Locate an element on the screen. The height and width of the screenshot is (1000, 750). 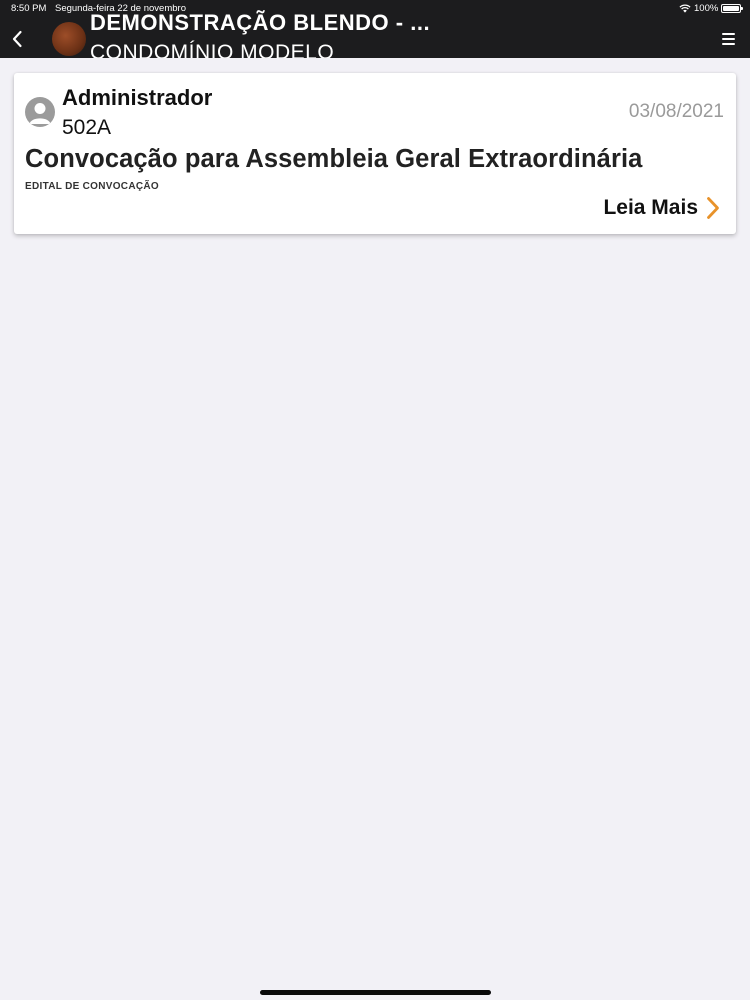
home-indicator is located at coordinates (375, 992).